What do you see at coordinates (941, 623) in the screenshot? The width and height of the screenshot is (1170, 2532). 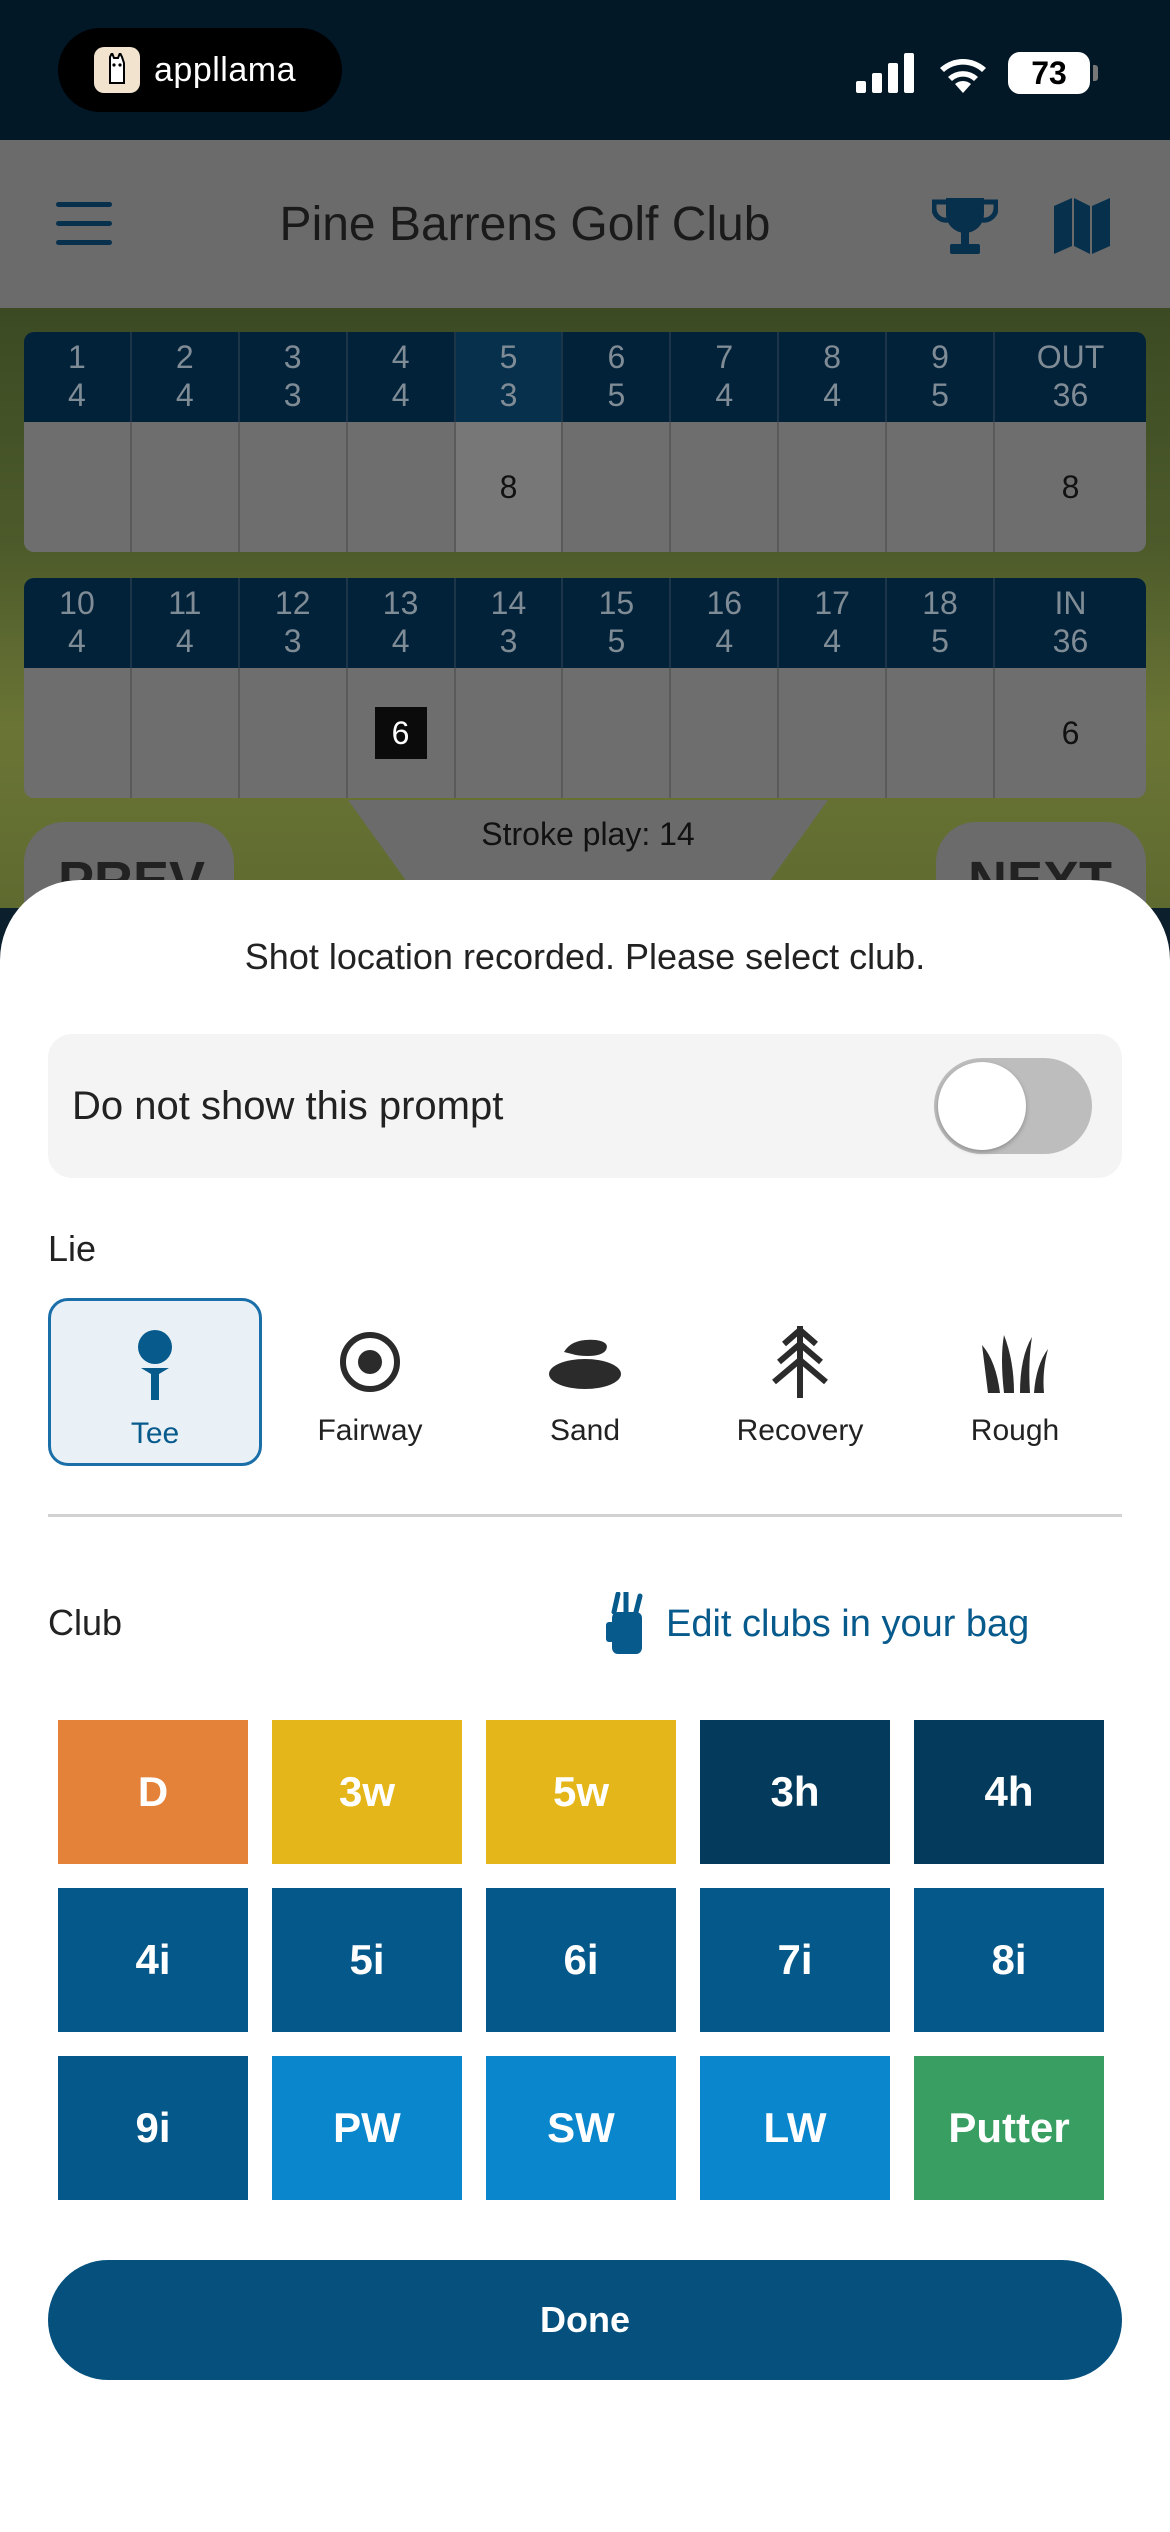 I see `hole-header: 18 5` at bounding box center [941, 623].